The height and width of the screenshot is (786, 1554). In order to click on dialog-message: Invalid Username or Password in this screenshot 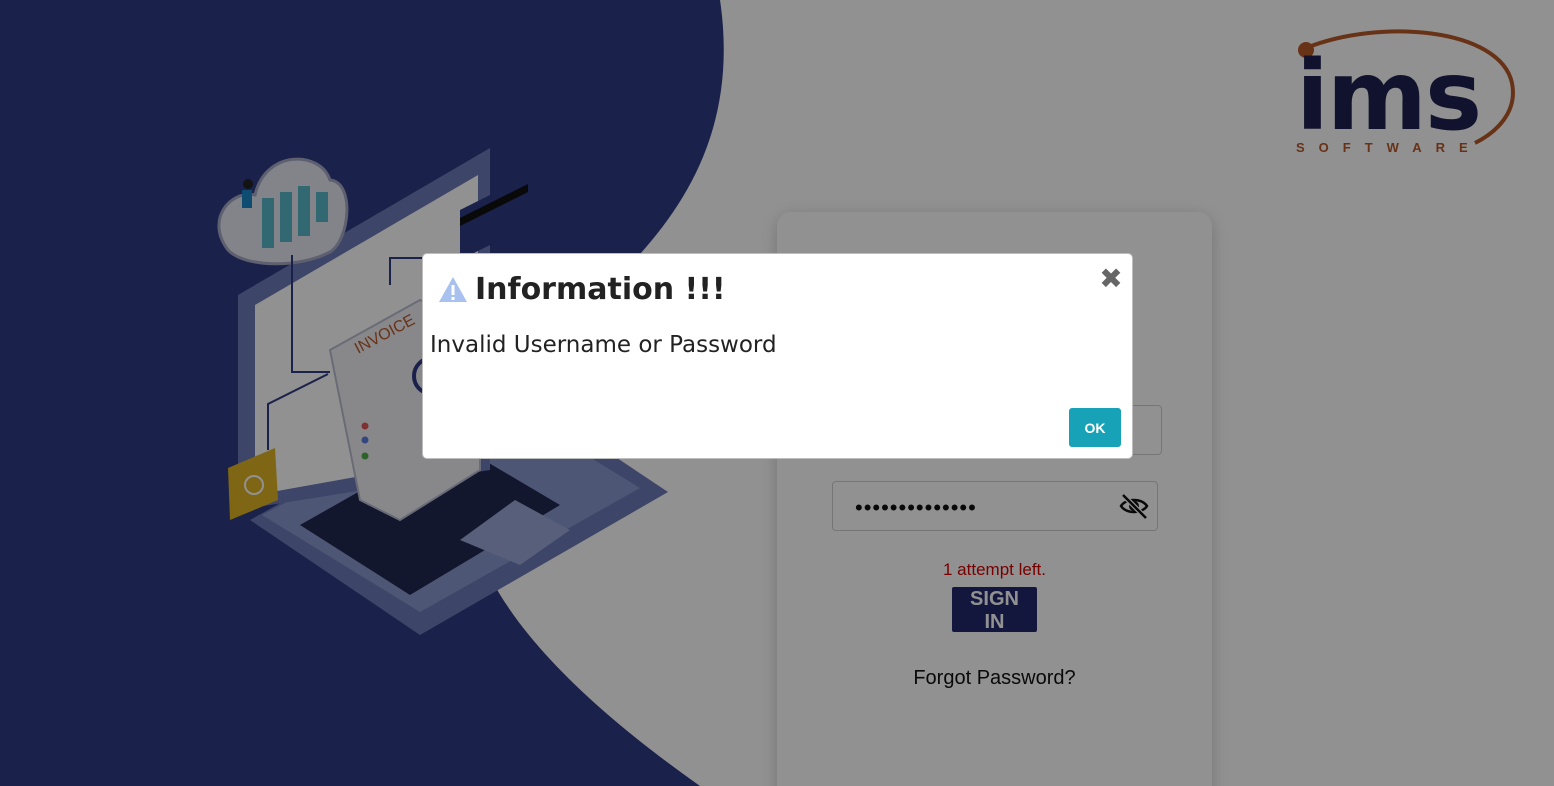, I will do `click(603, 345)`.